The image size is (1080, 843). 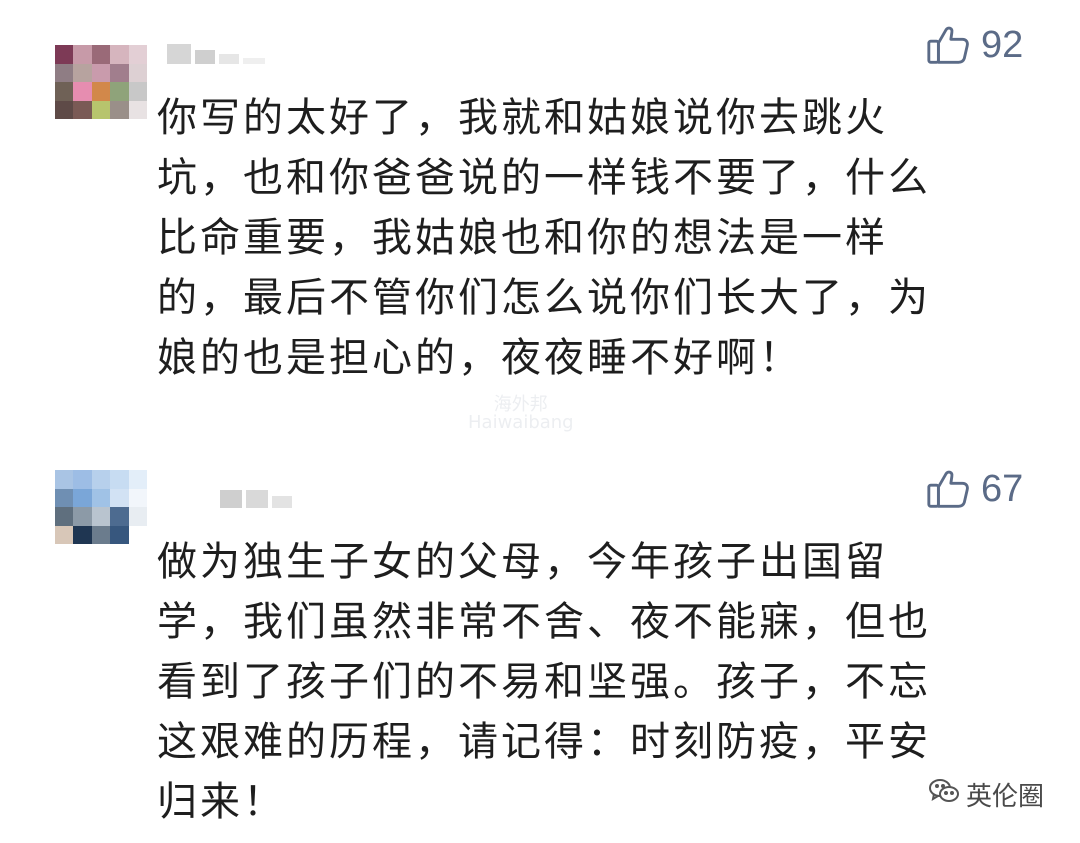 What do you see at coordinates (1004, 797) in the screenshot?
I see `brand-name: 英伦圈` at bounding box center [1004, 797].